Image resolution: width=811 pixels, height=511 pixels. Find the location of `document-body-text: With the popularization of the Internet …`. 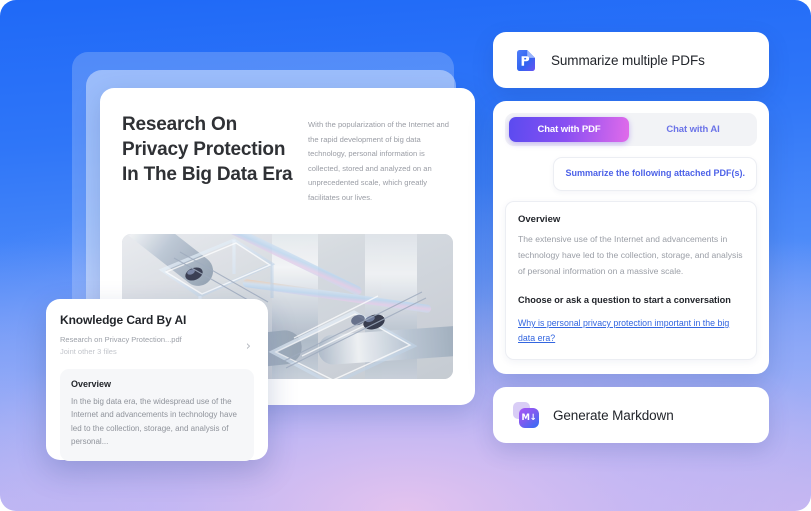

document-body-text: With the popularization of the Internet … is located at coordinates (378, 161).